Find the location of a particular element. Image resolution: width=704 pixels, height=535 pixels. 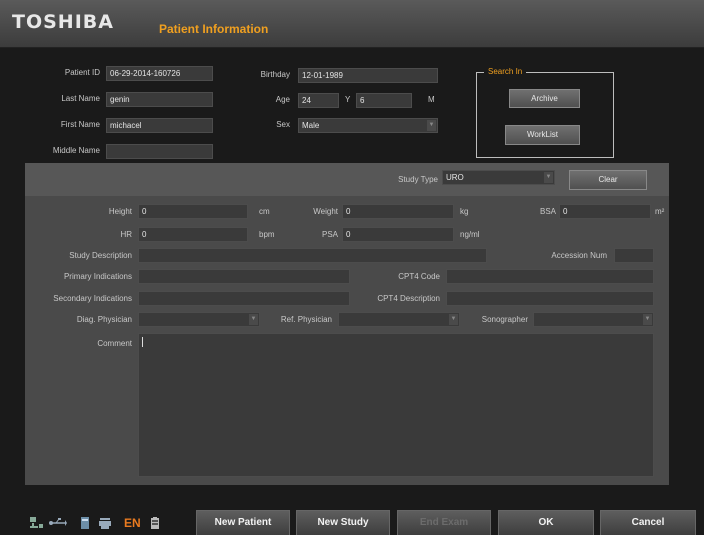

sex-label: Sex is located at coordinates (283, 124).